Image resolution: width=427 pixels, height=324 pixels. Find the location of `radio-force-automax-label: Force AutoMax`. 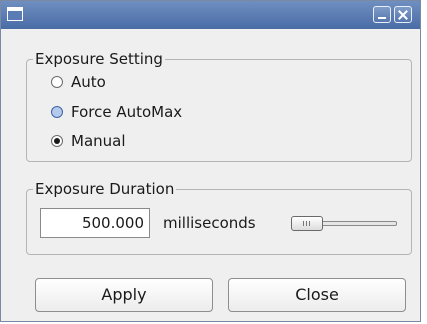

radio-force-automax-label: Force AutoMax is located at coordinates (127, 112).